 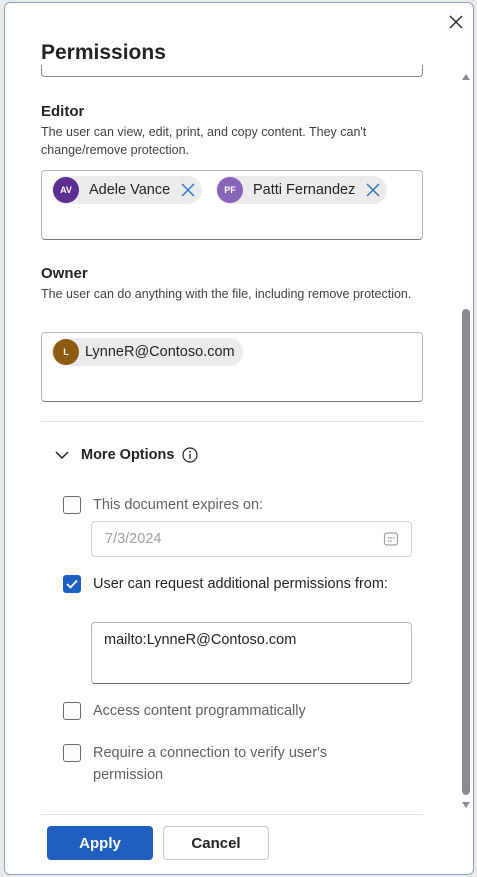 What do you see at coordinates (72, 753) in the screenshot?
I see `verify-connection-checkbox` at bounding box center [72, 753].